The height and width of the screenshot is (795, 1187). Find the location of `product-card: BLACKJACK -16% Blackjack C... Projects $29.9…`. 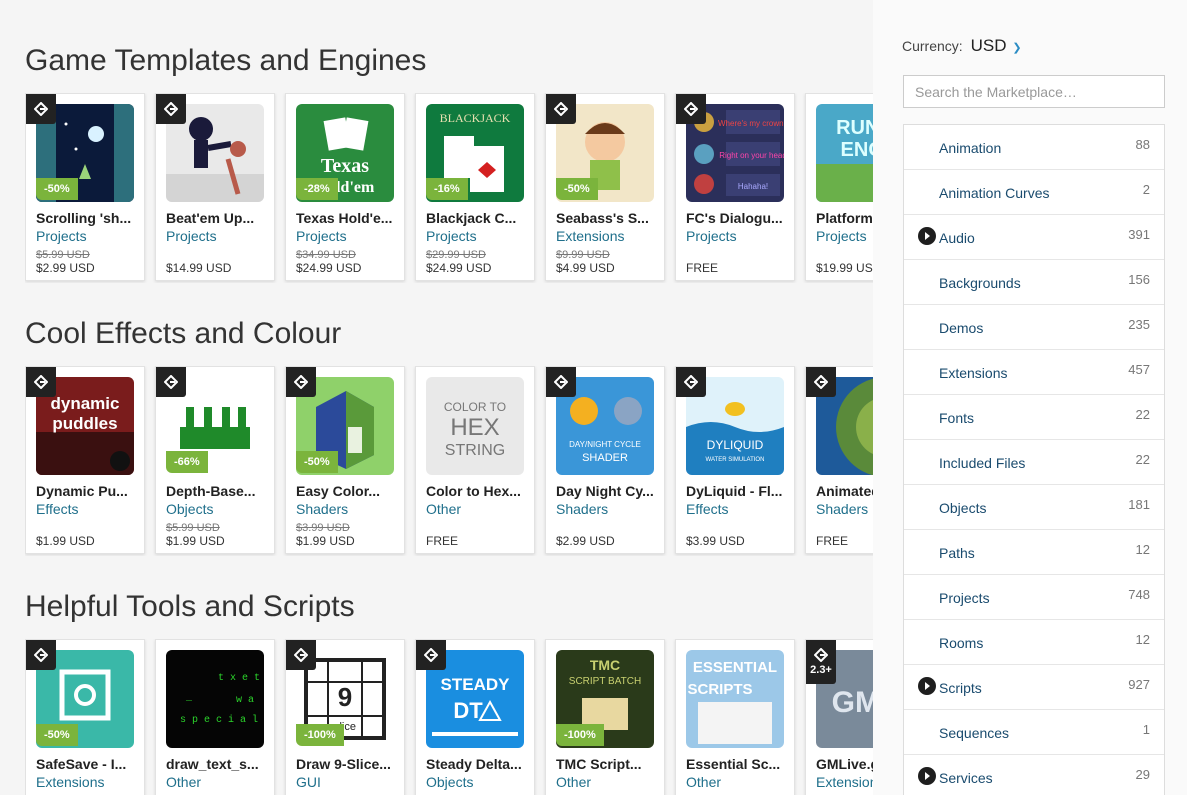

product-card: BLACKJACK -16% Blackjack C... Projects $29.9… is located at coordinates (475, 187).